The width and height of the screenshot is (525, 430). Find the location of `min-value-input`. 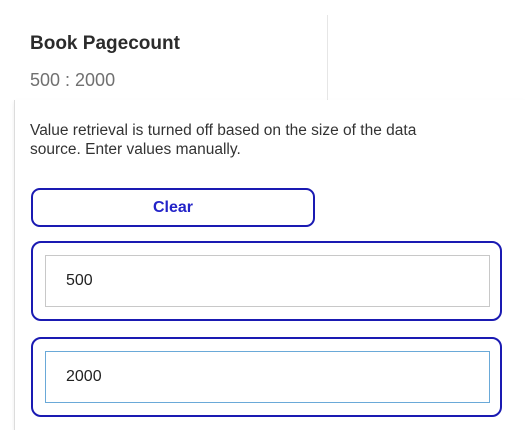

min-value-input is located at coordinates (267, 281).